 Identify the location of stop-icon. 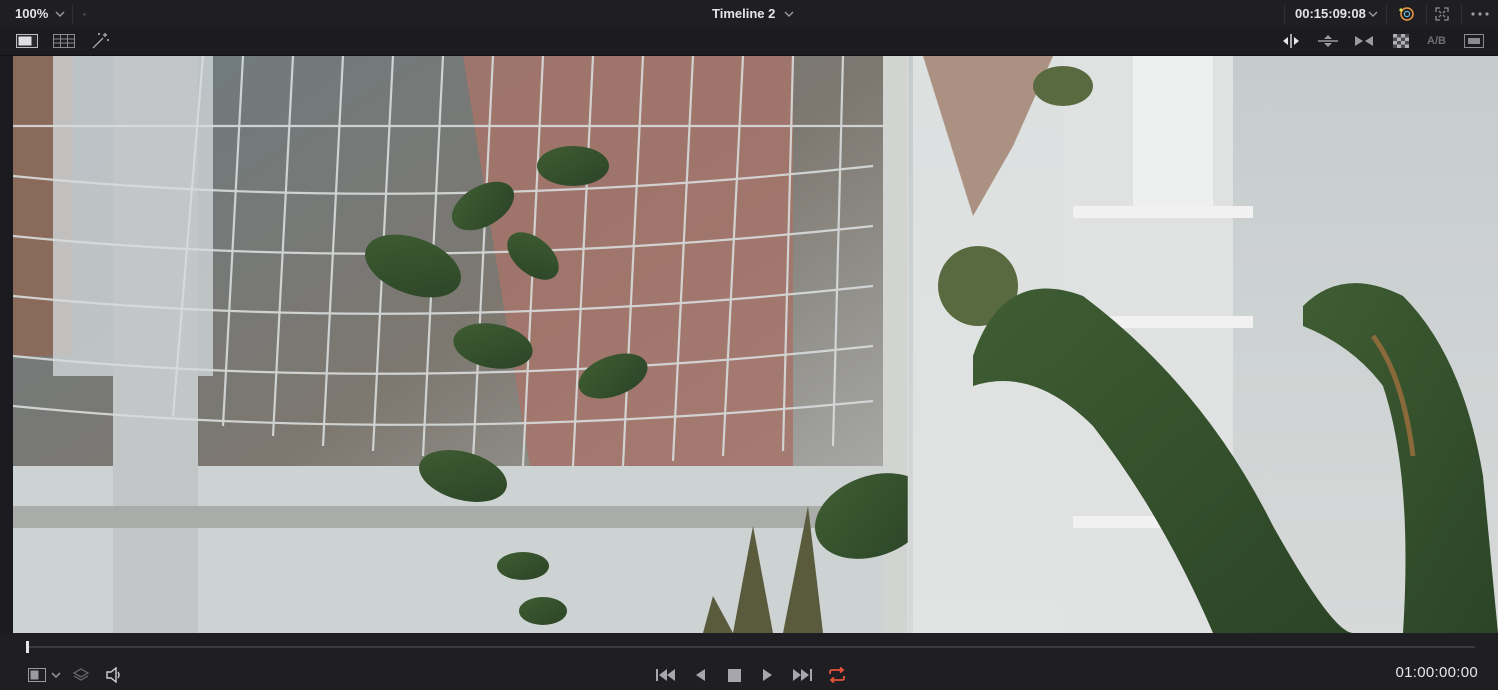
(734, 675).